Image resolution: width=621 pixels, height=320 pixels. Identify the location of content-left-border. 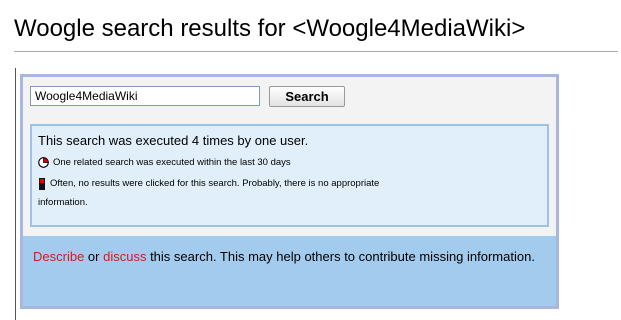
(15, 194).